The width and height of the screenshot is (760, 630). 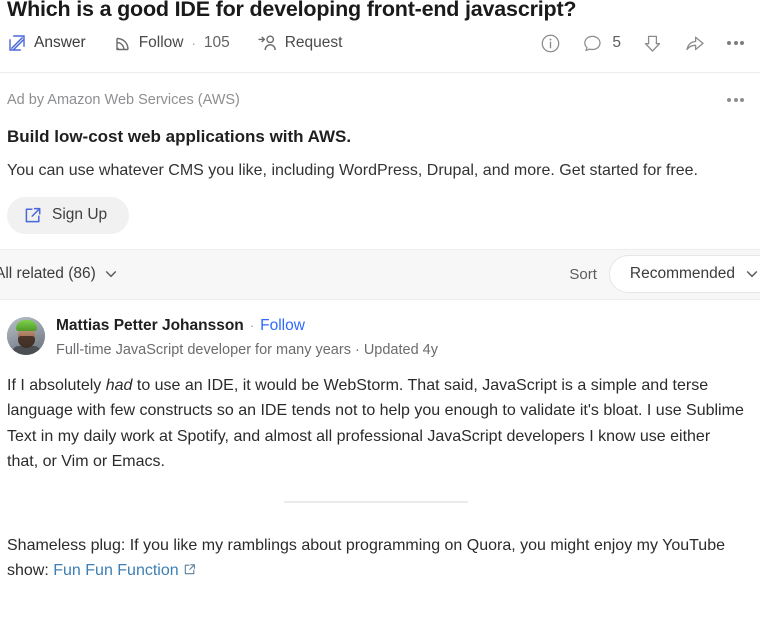 I want to click on question-more-options-button, so click(x=735, y=43).